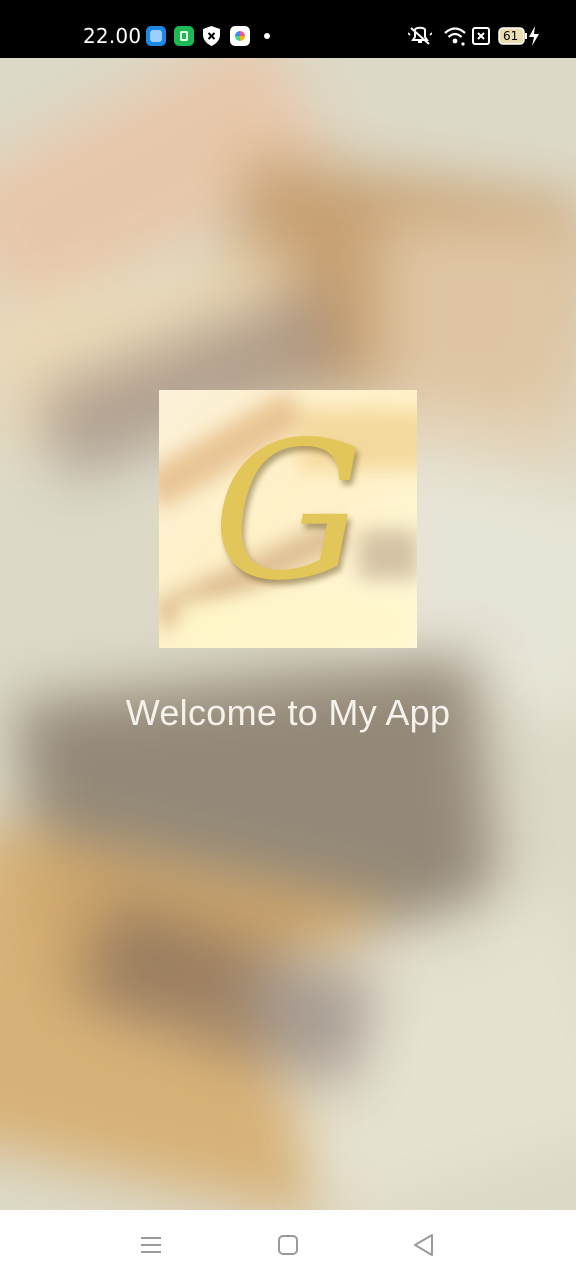 The height and width of the screenshot is (1280, 576). Describe the element at coordinates (267, 36) in the screenshot. I see `notification-dot-icon` at that location.